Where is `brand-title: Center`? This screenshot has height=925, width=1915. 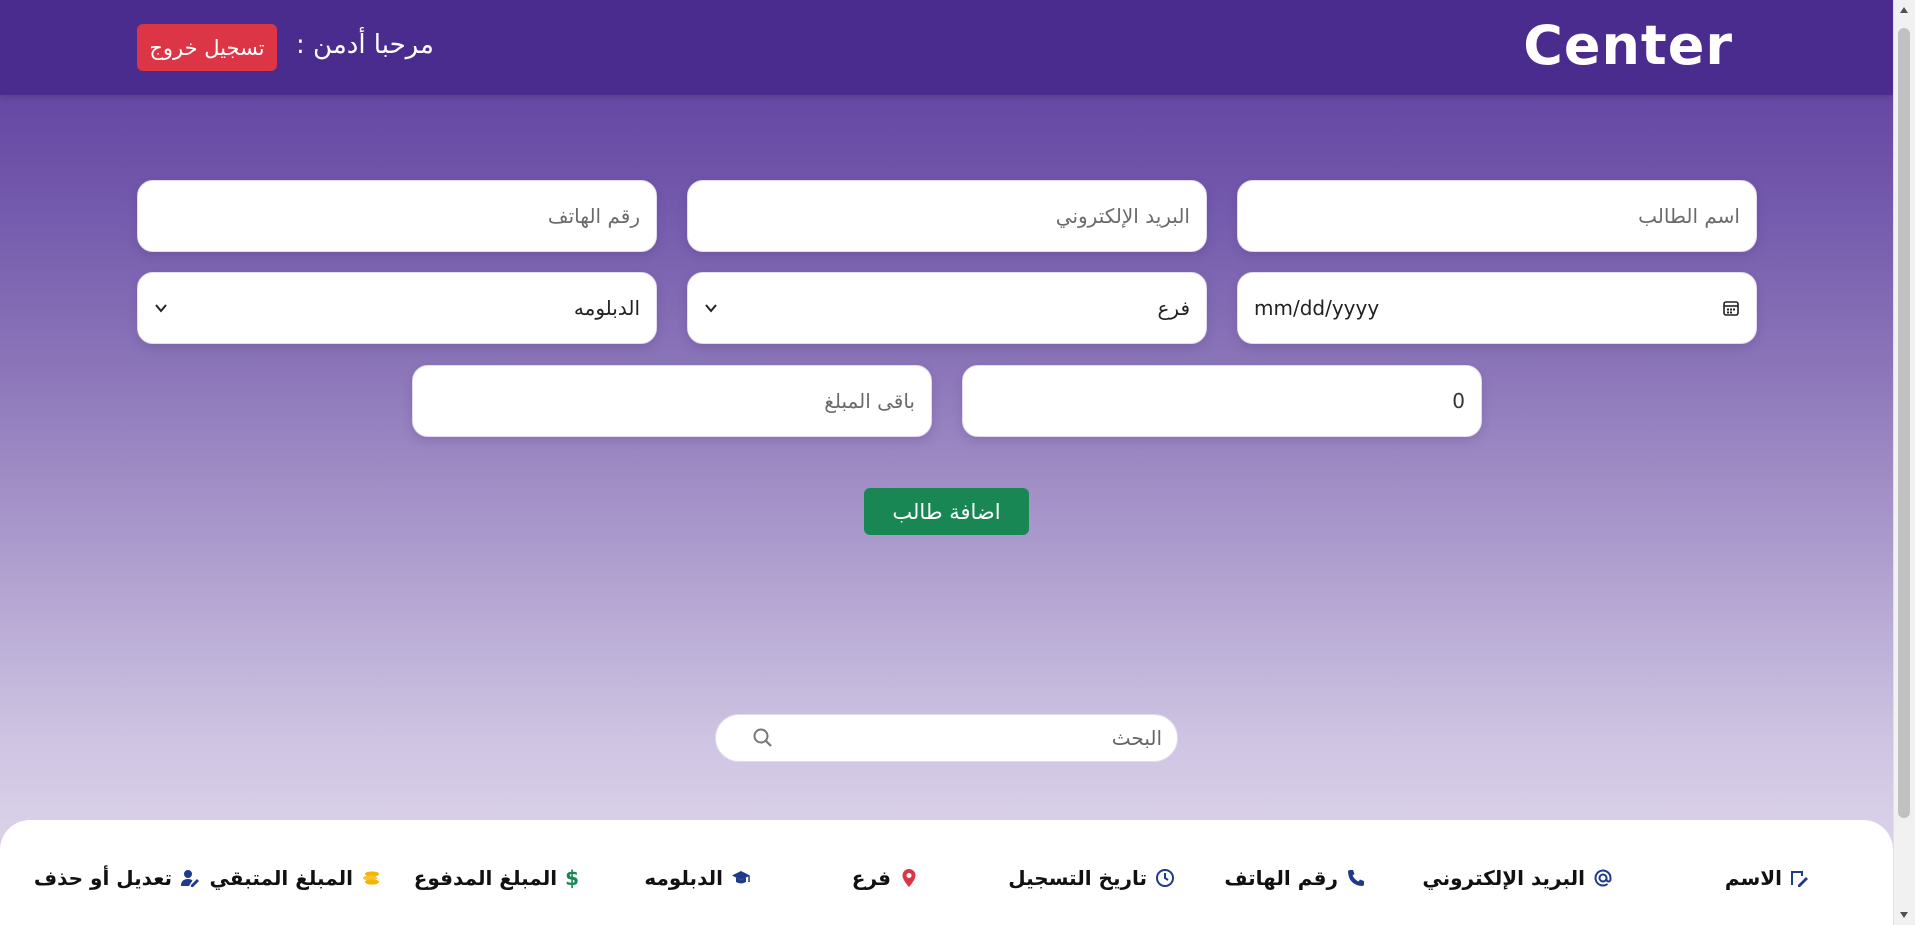
brand-title: Center is located at coordinates (1628, 45).